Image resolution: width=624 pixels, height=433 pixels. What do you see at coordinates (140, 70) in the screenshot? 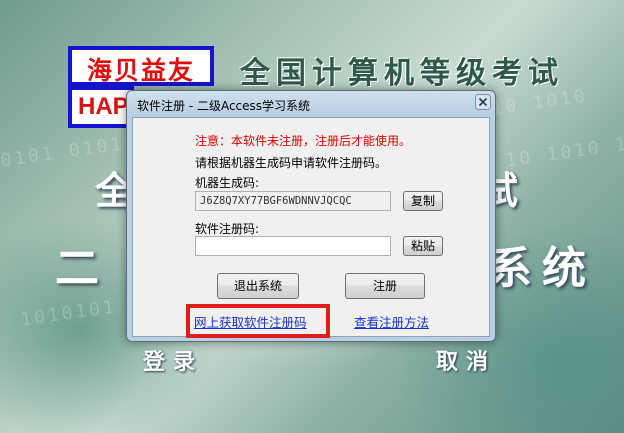
I see `logo-text: 海贝益友` at bounding box center [140, 70].